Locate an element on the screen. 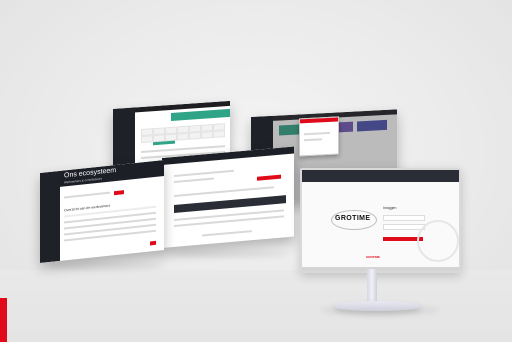  app-header is located at coordinates (380, 176).